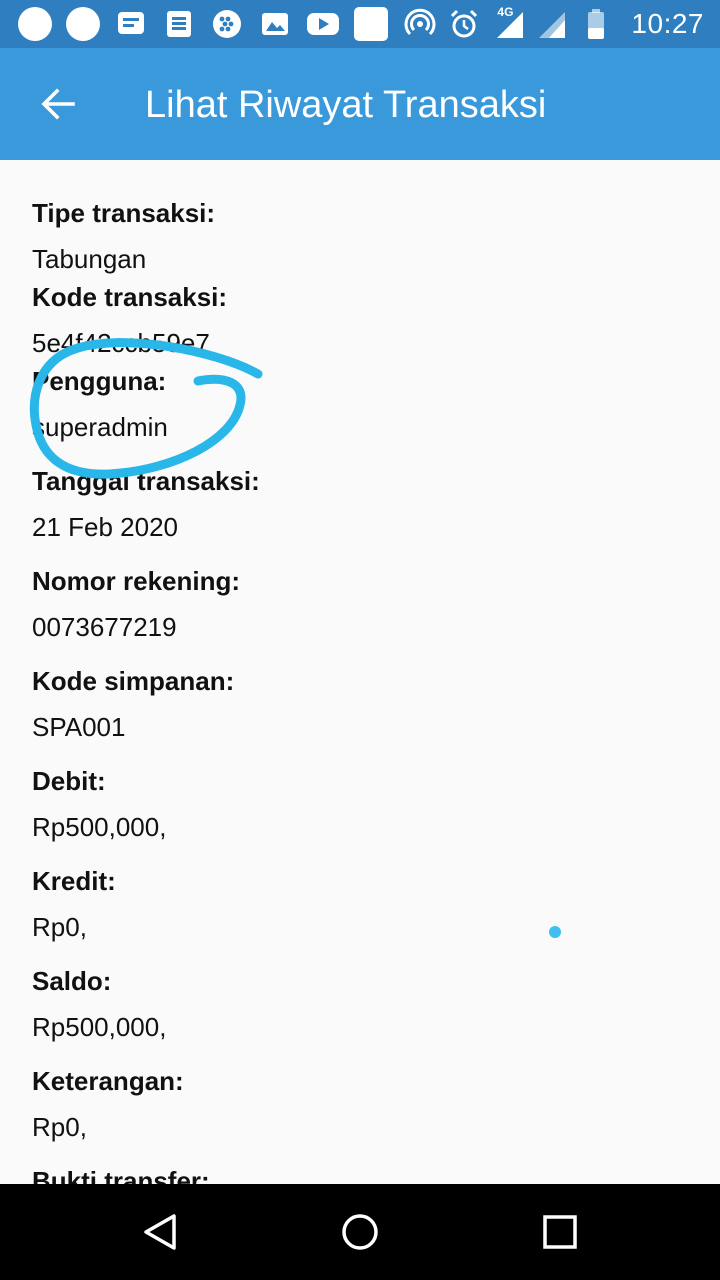 Image resolution: width=720 pixels, height=1280 pixels. What do you see at coordinates (420, 24) in the screenshot?
I see `hotspot-icon` at bounding box center [420, 24].